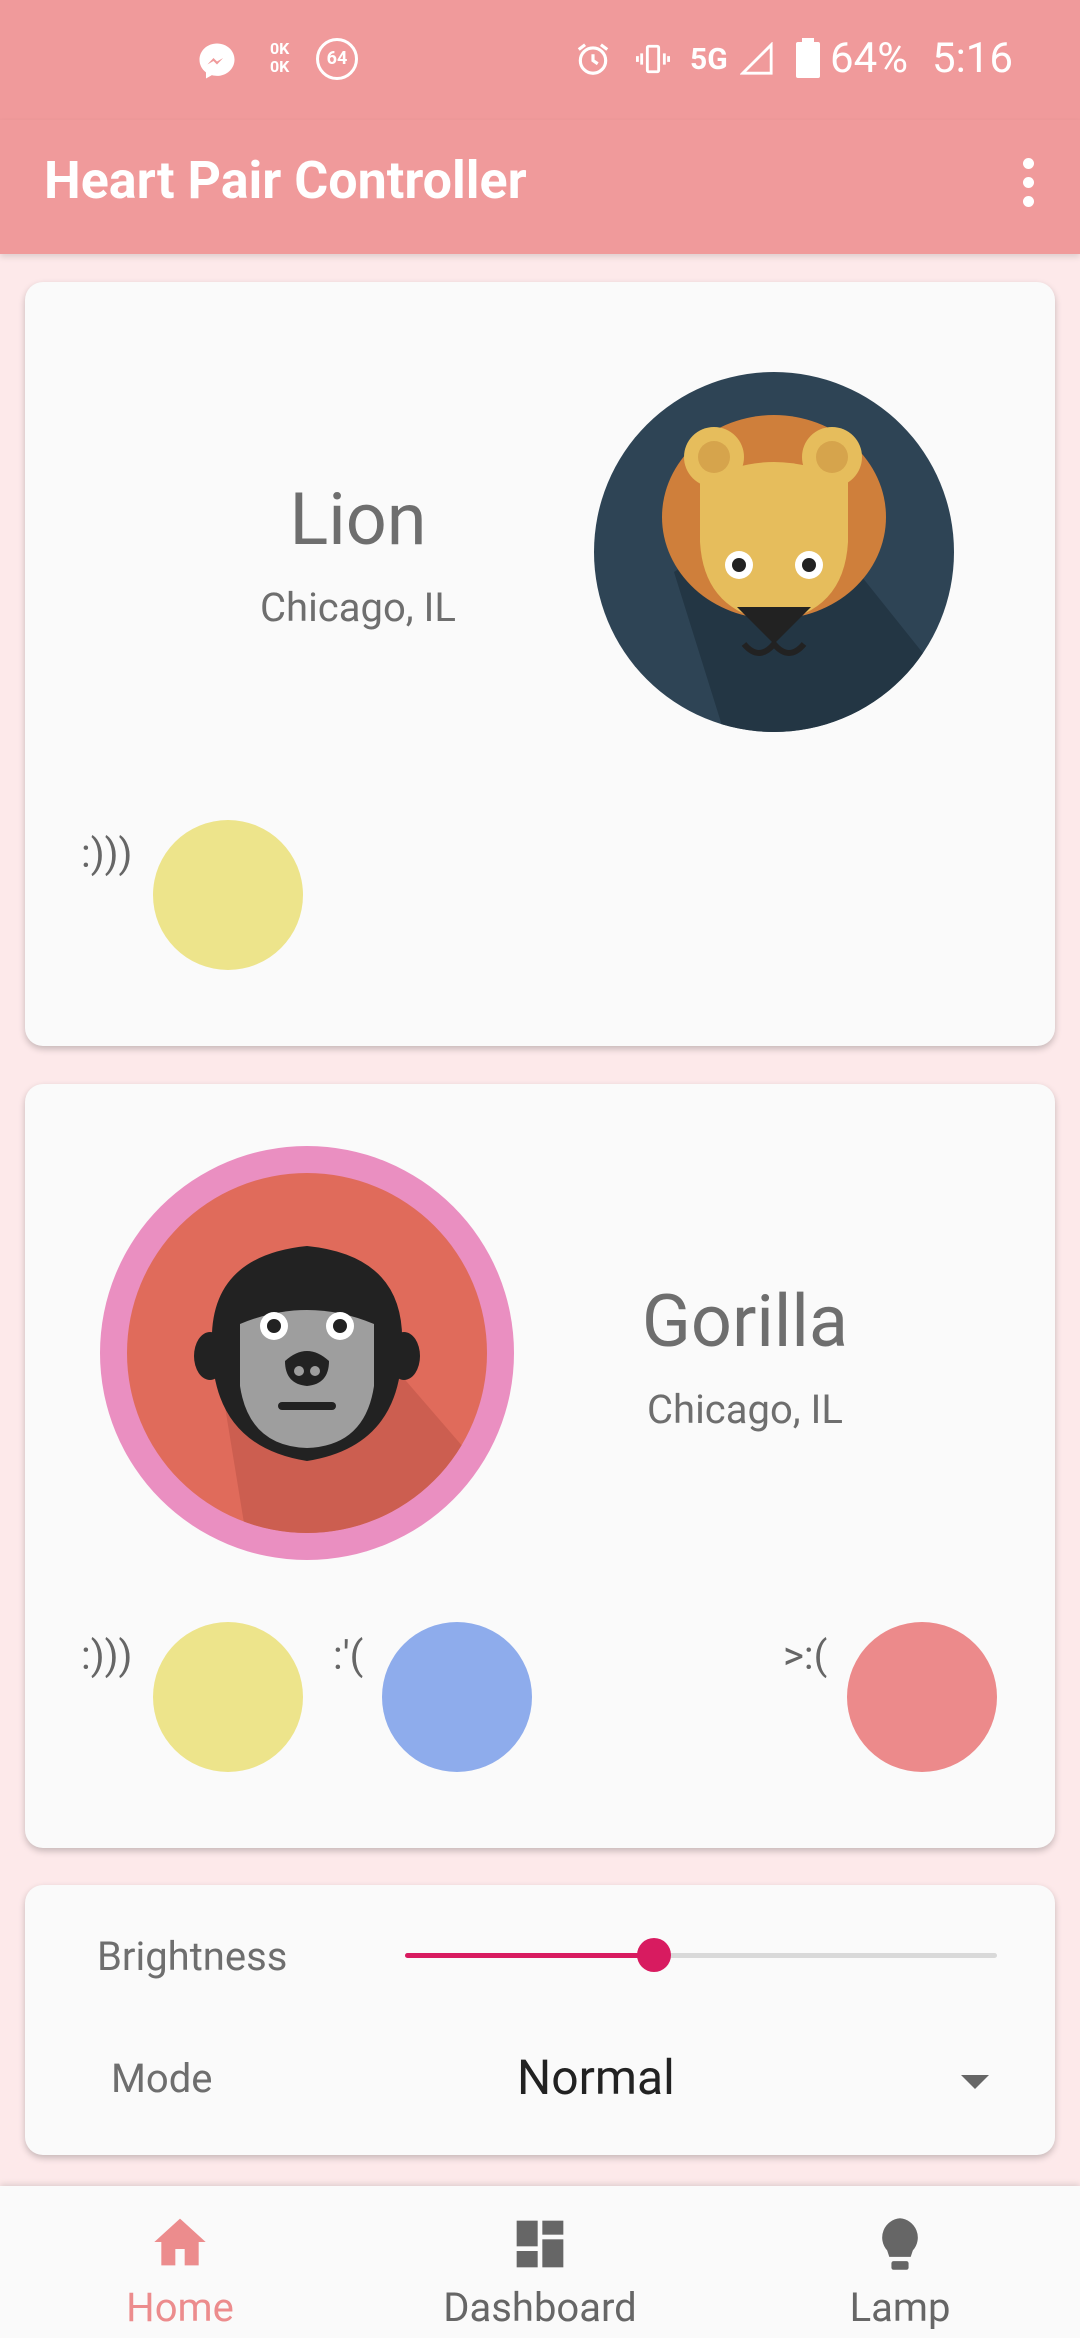 Image resolution: width=1080 pixels, height=2338 pixels. I want to click on battery-percent: 64%, so click(869, 58).